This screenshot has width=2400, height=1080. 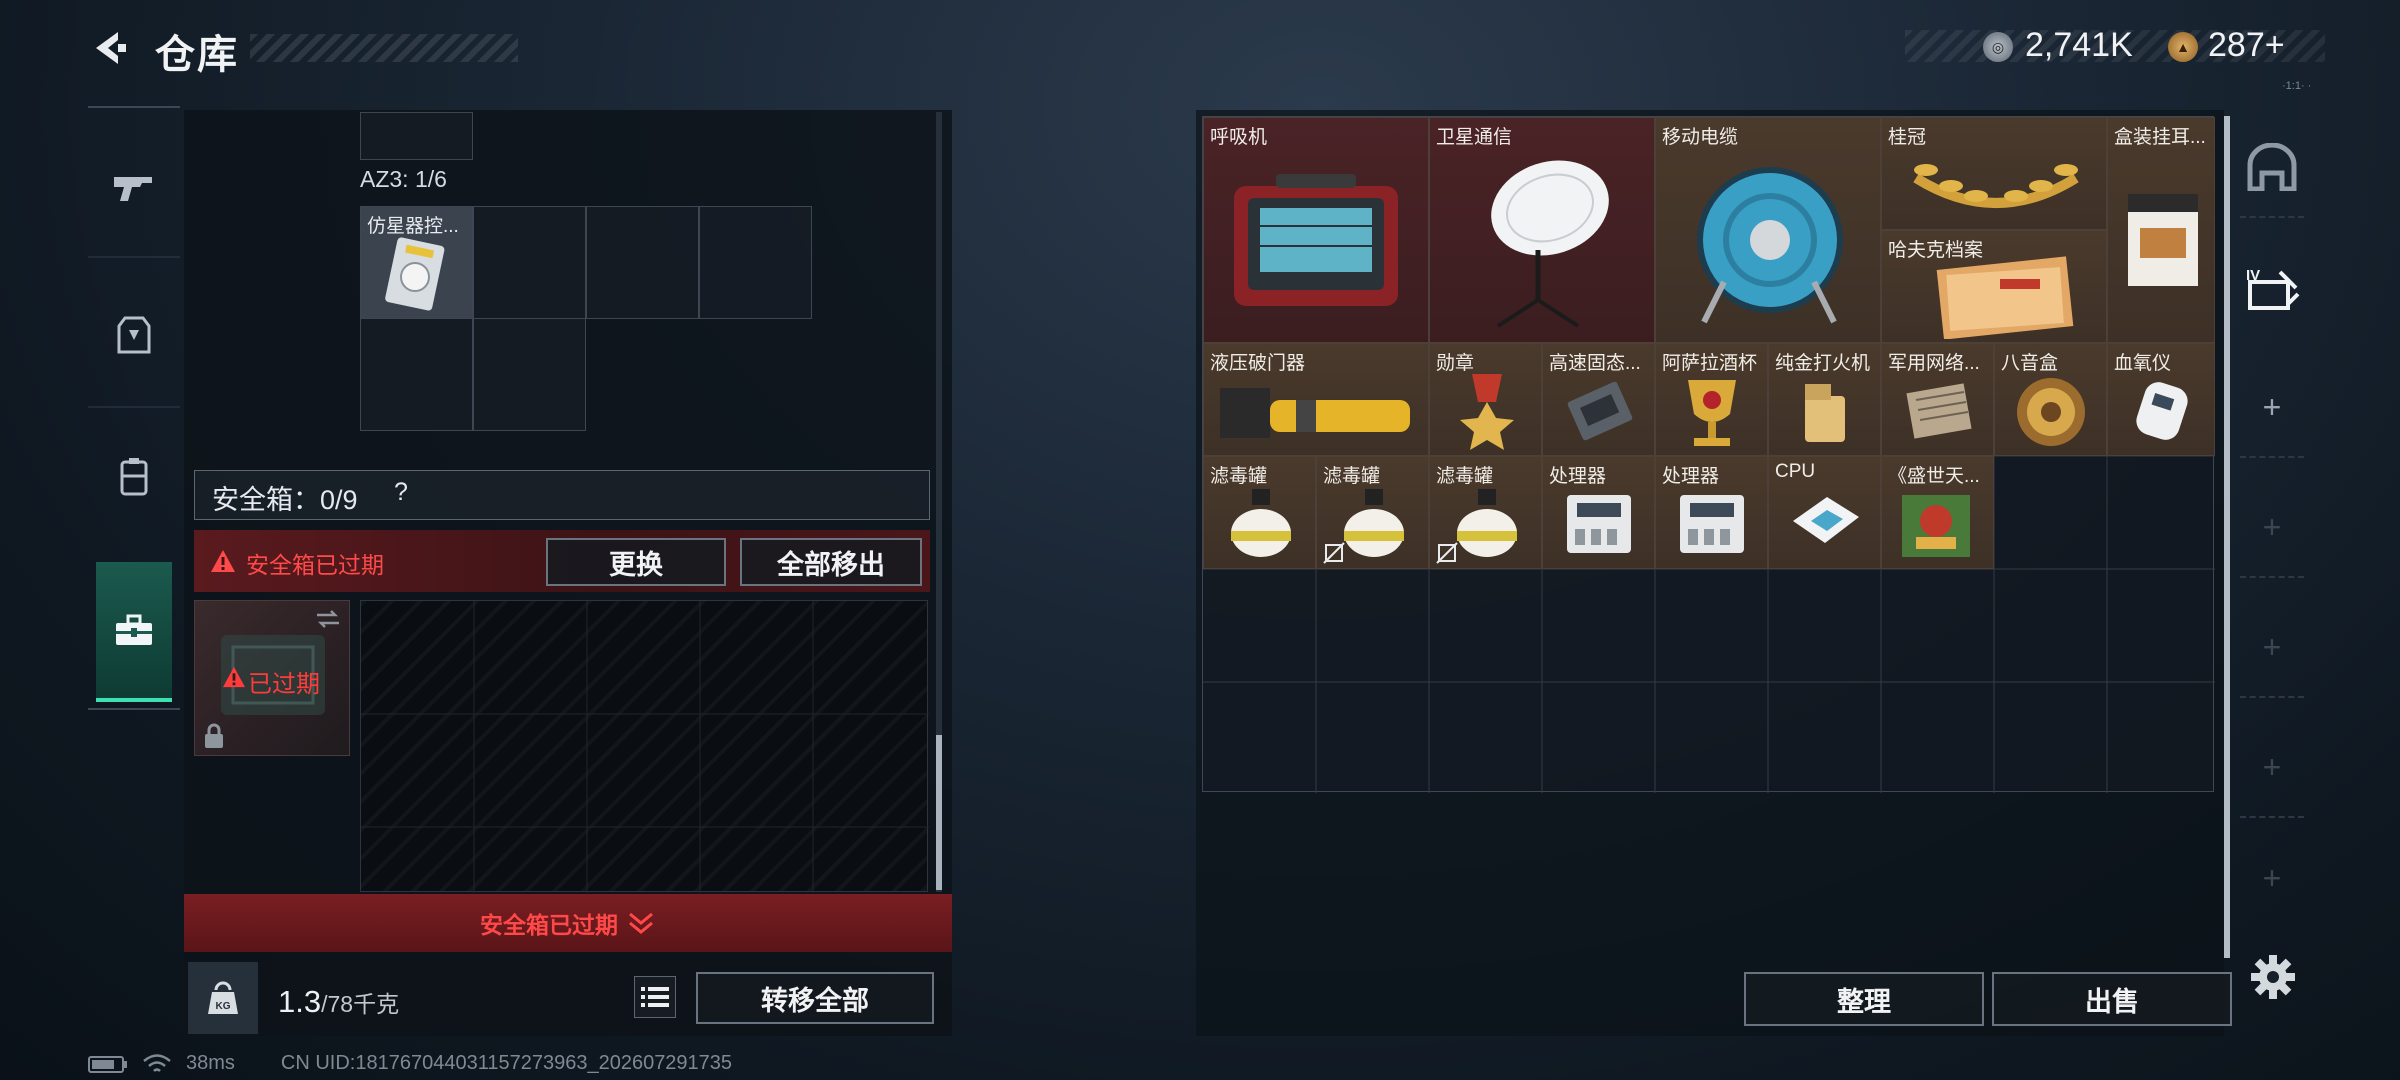 I want to click on sort-button: 整理, so click(x=1864, y=999).